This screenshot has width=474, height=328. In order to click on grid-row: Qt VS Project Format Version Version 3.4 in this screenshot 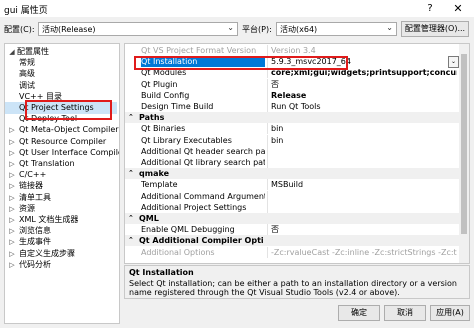, I will do `click(292, 50)`.